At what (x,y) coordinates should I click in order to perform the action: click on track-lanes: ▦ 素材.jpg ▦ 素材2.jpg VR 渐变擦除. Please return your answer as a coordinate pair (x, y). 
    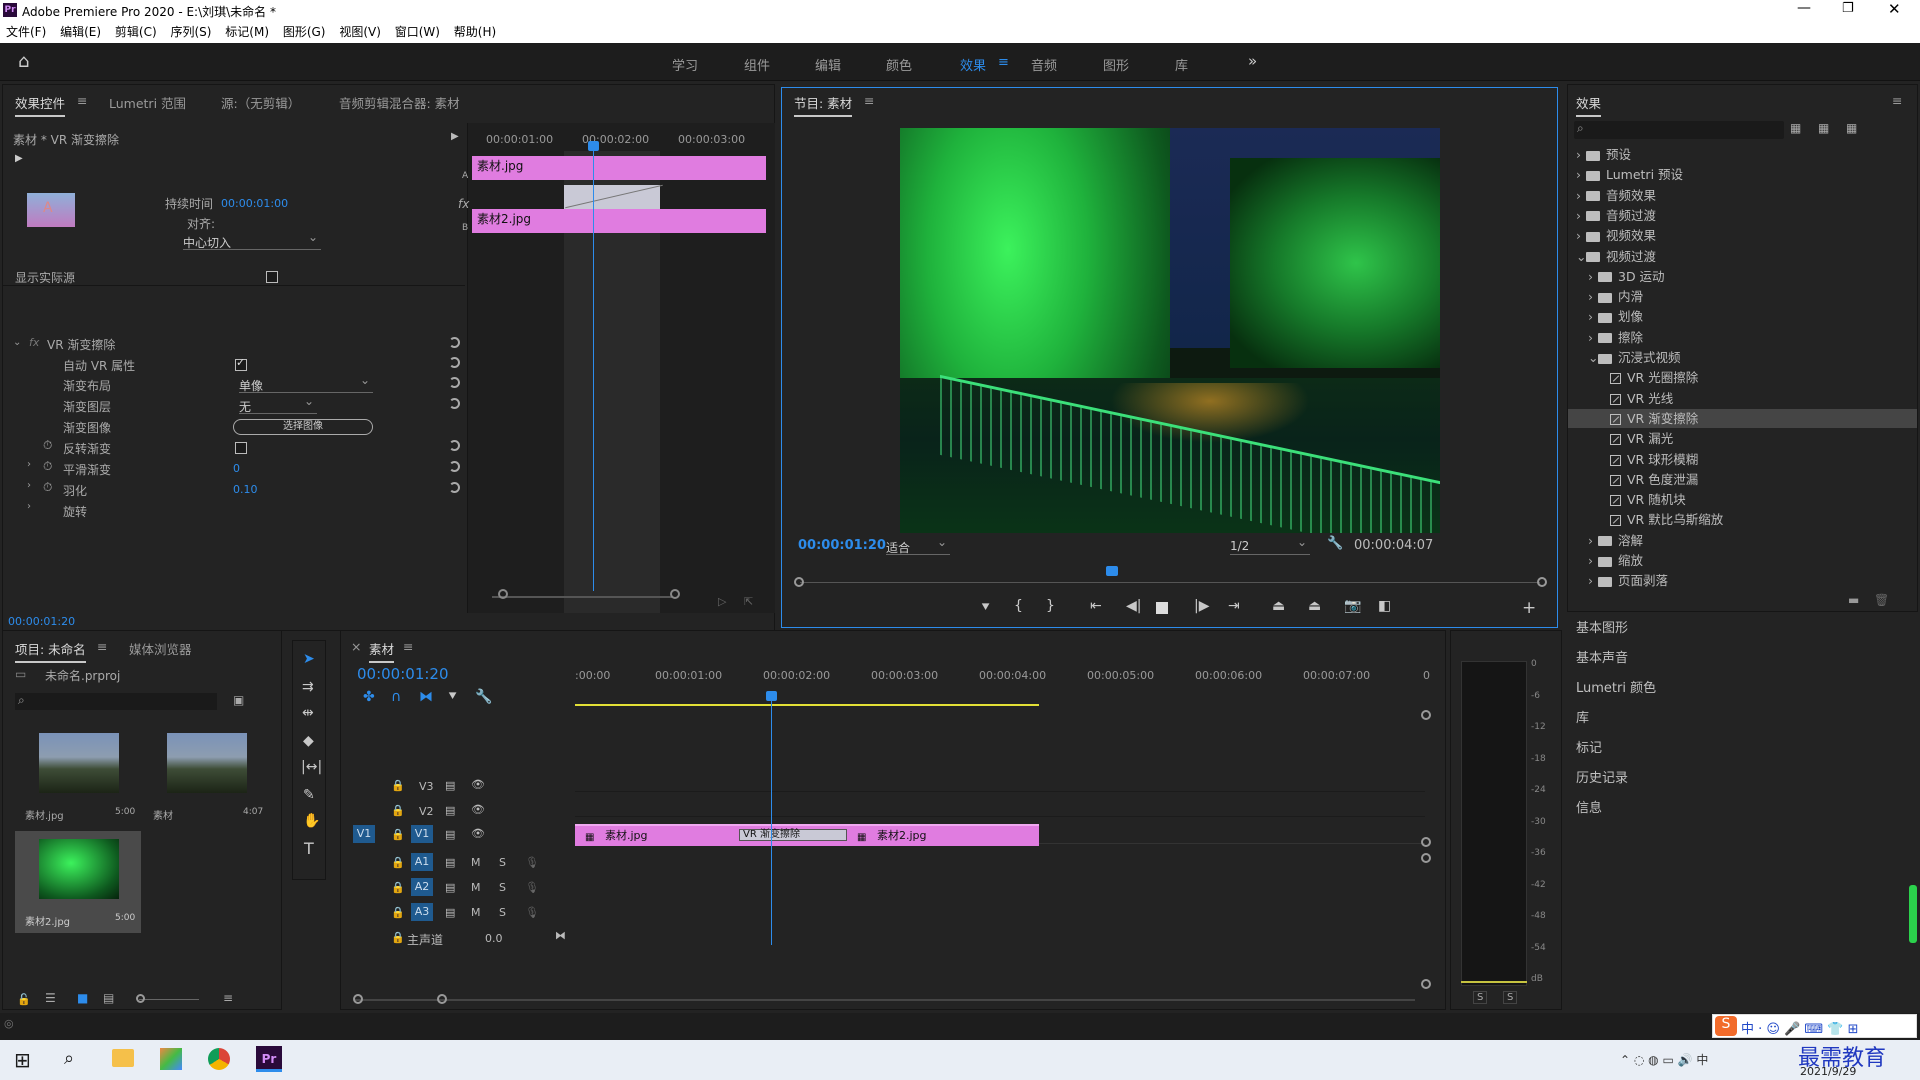
    Looking at the image, I should click on (1000, 861).